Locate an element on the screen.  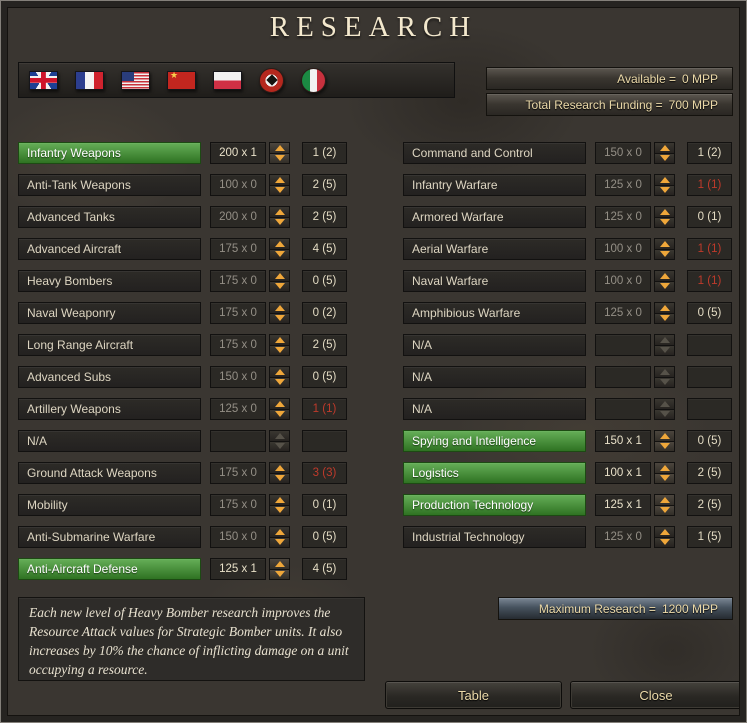
research-category-label: Anti-Tank Weapons is located at coordinates (109, 185).